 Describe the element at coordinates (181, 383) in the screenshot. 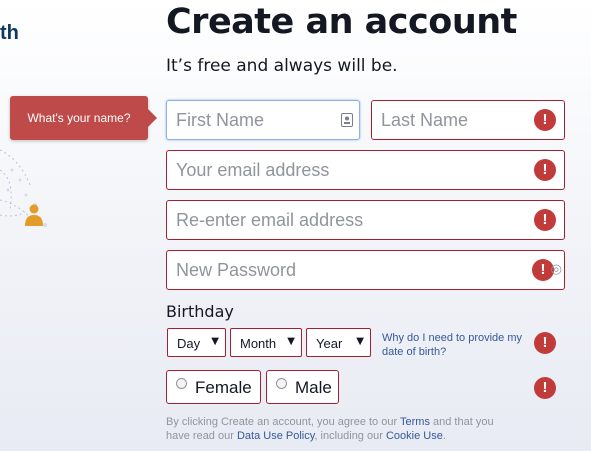

I see `female-radio` at that location.